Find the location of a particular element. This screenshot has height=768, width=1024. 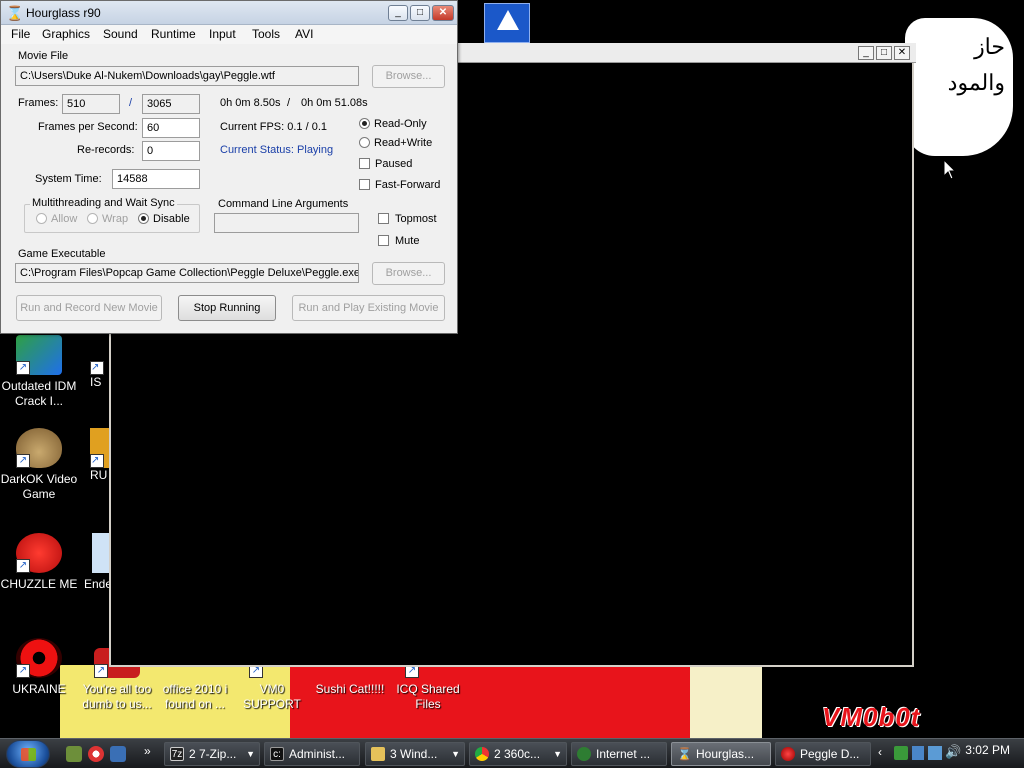

read-write-radio is located at coordinates (364, 142).